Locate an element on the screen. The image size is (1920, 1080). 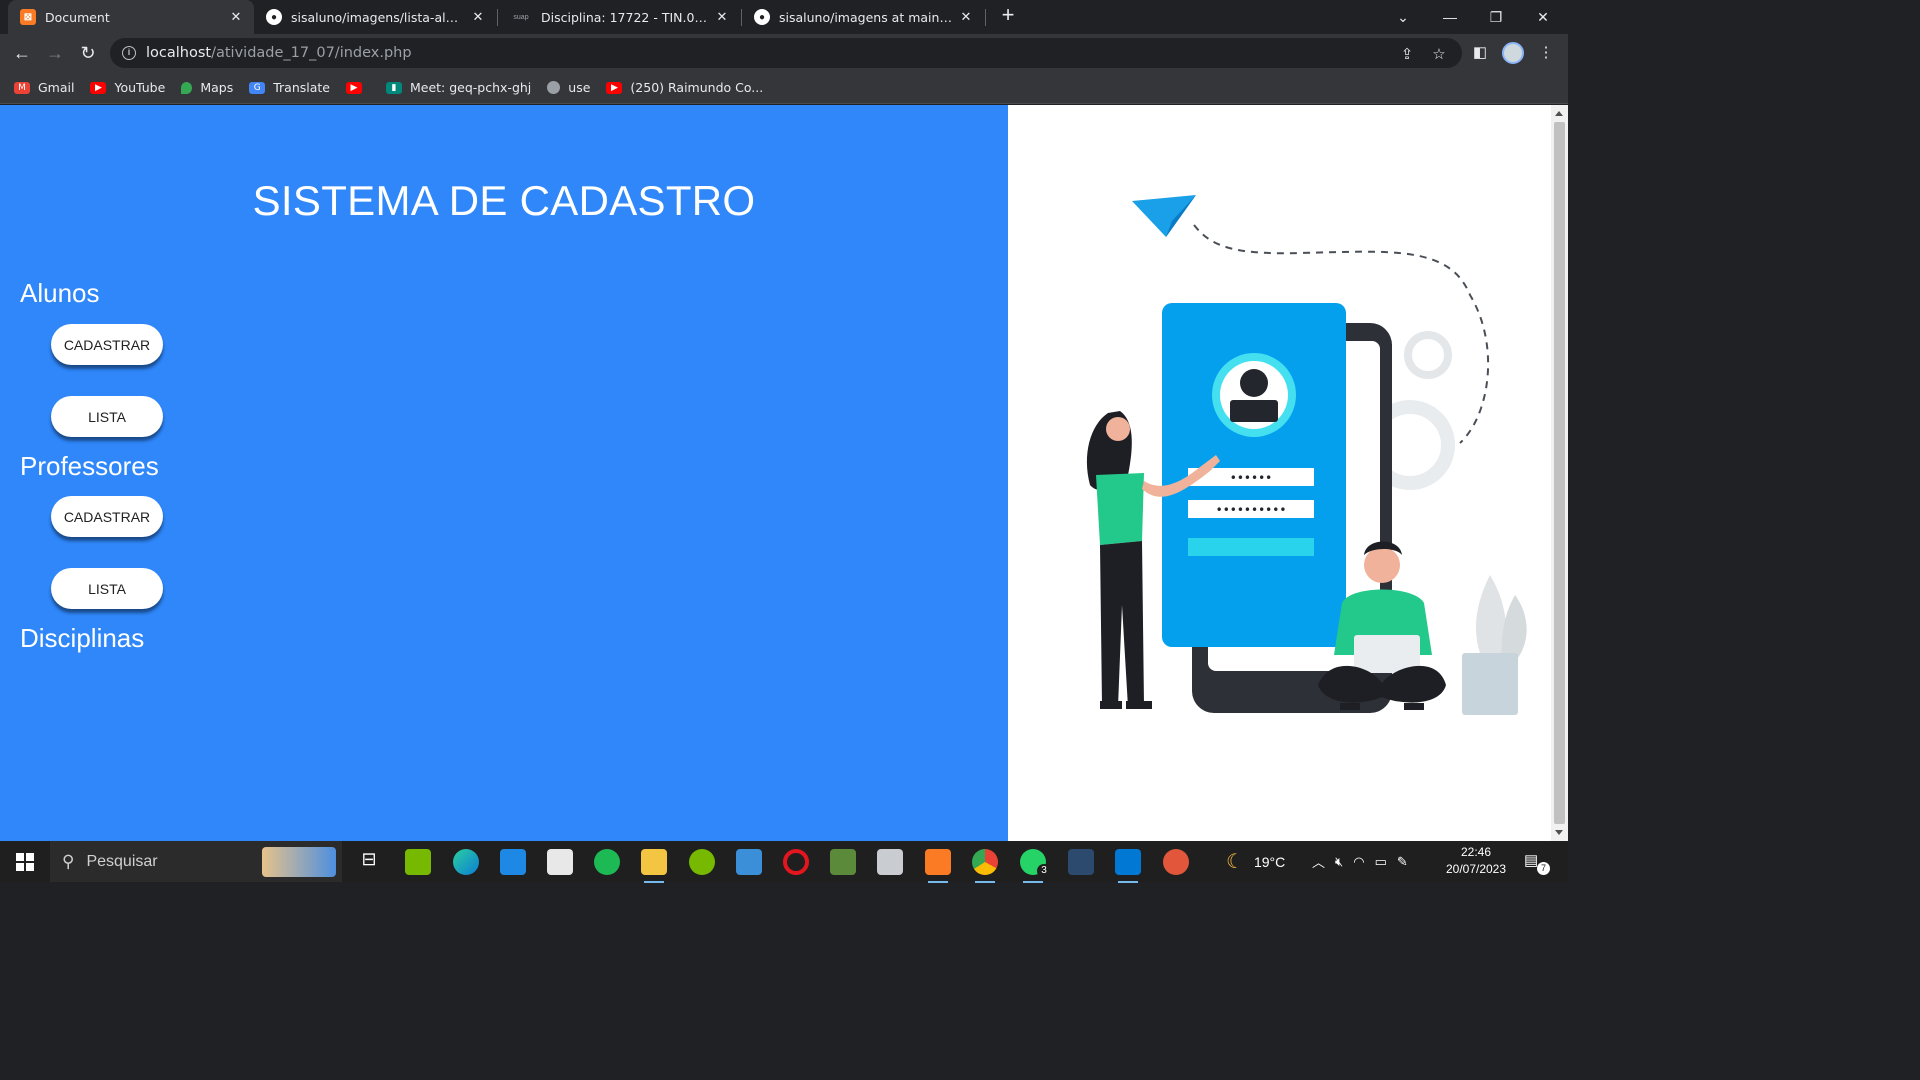
tab-github-imagens: ● sisaluno/imagens at main · fabior ✕ is located at coordinates (863, 17).